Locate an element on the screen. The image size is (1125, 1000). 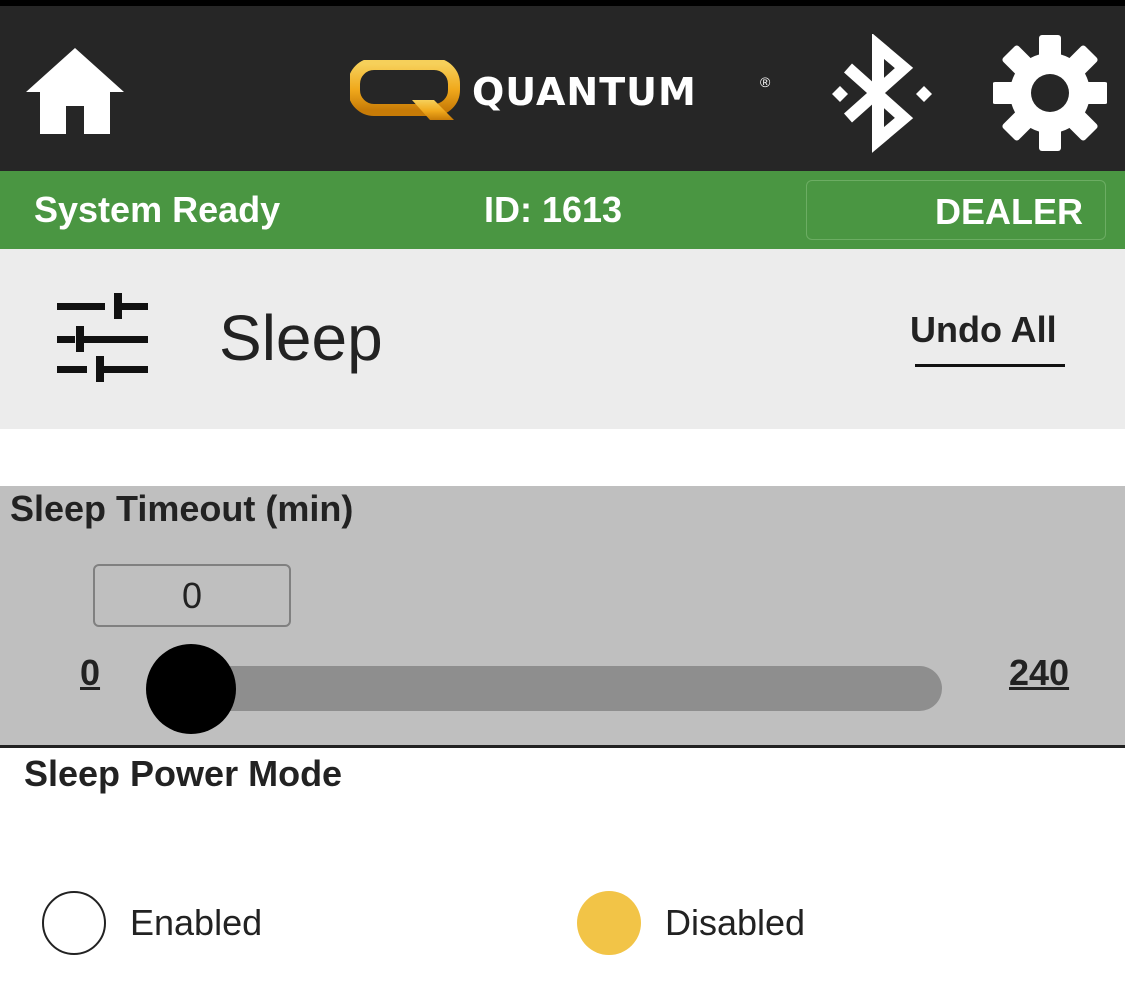
dealer-button: DEALER is located at coordinates (956, 210).